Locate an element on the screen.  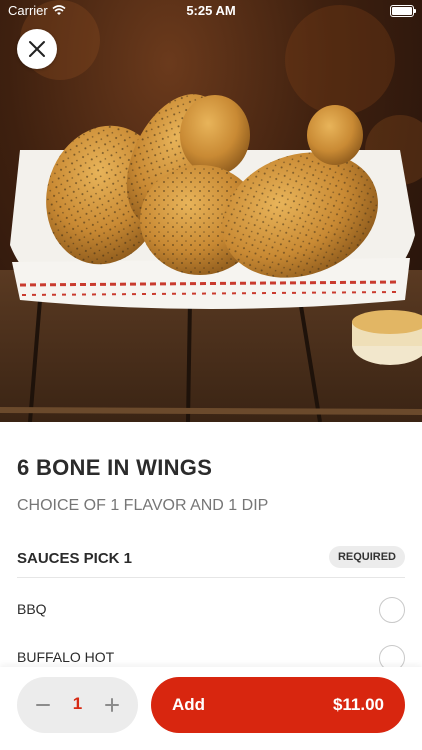
close-icon is located at coordinates (37, 49).